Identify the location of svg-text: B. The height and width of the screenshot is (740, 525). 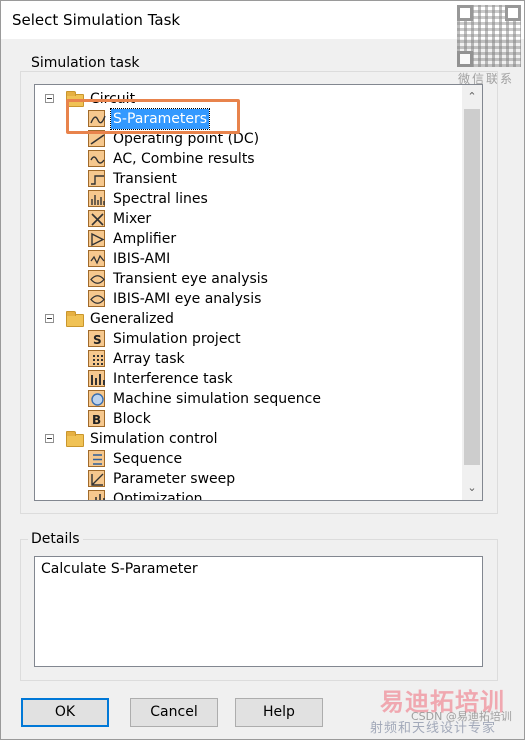
(96, 420).